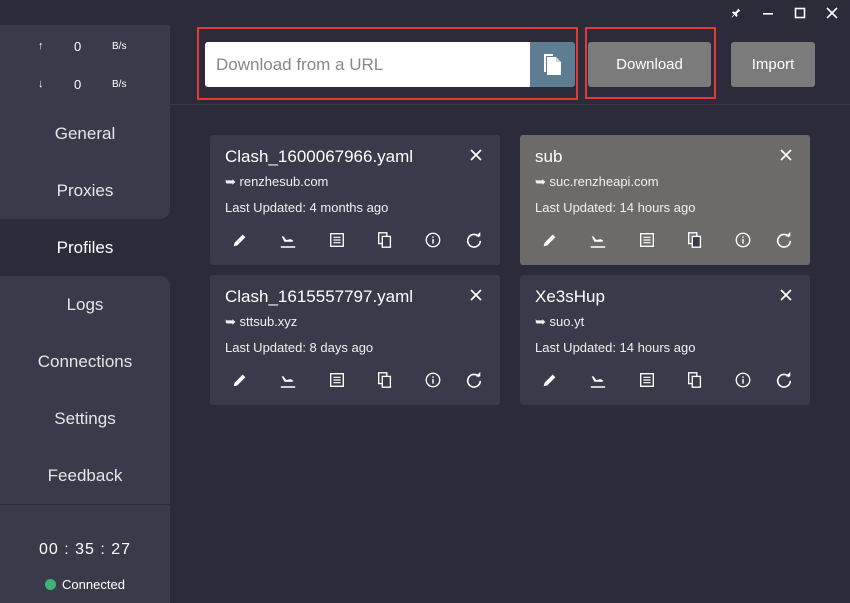 The width and height of the screenshot is (850, 603). What do you see at coordinates (549, 156) in the screenshot?
I see `profile-name: sub` at bounding box center [549, 156].